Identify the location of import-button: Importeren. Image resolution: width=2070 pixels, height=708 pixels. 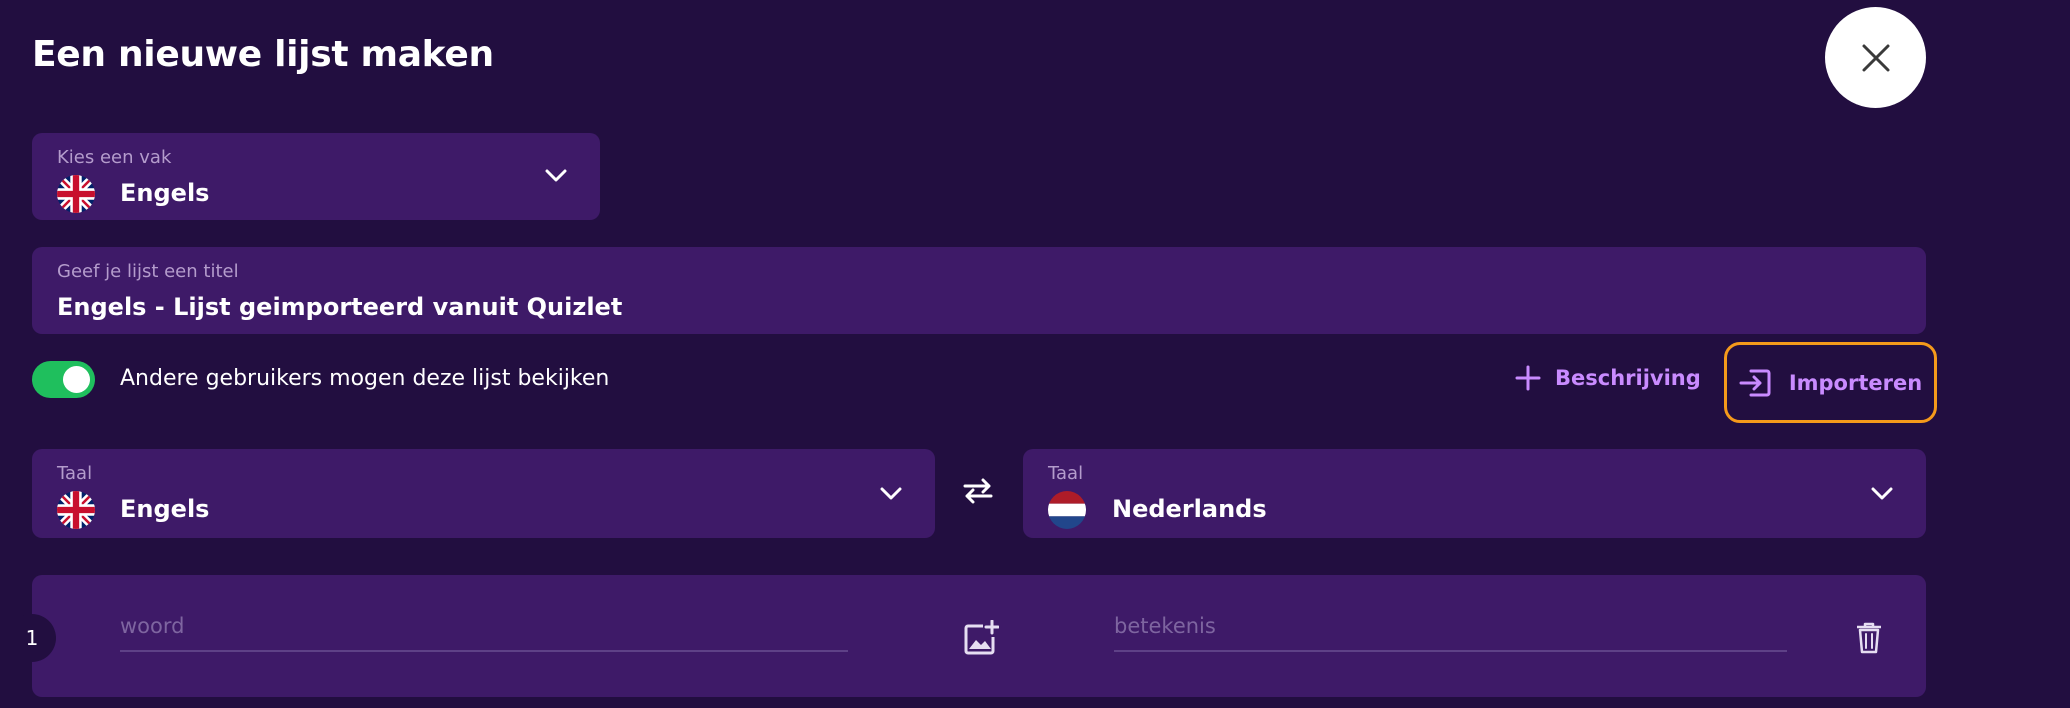
(1830, 382).